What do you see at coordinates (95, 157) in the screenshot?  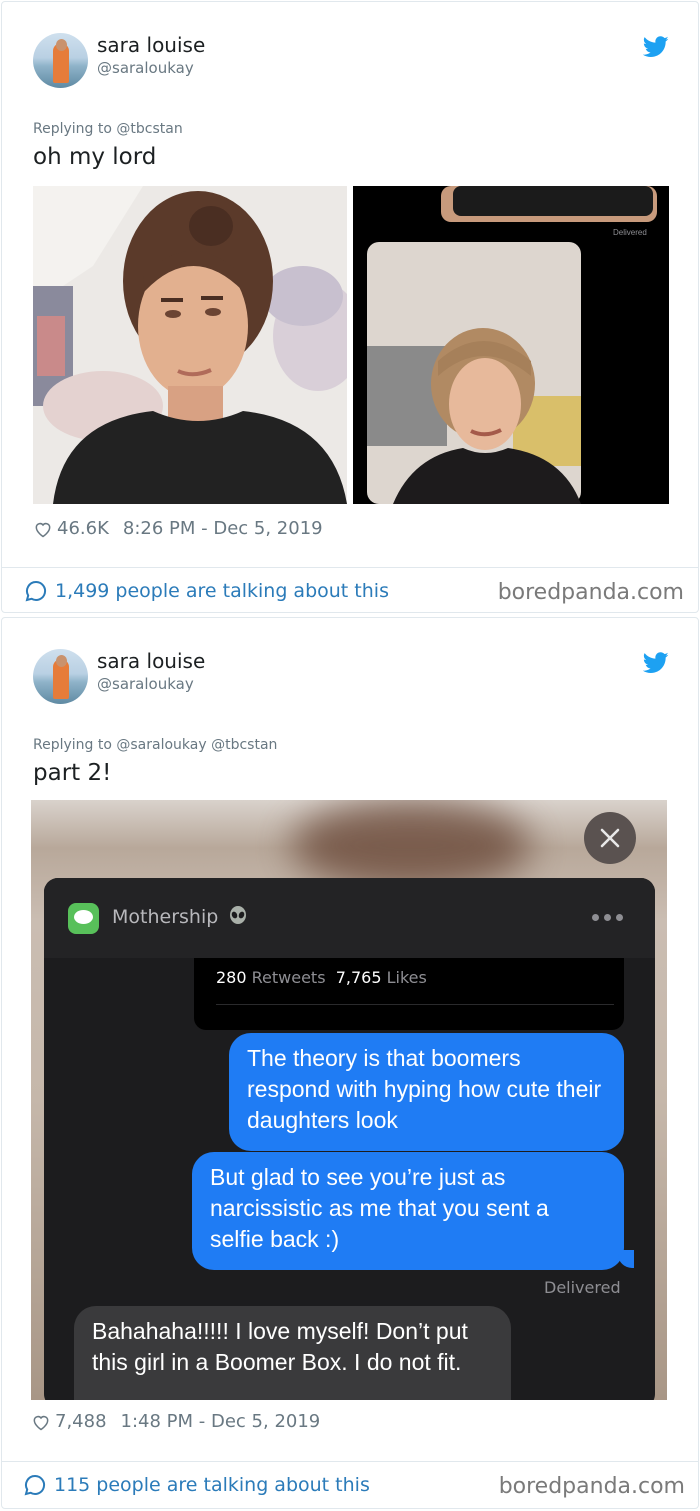 I see `tweet-text: oh my lord` at bounding box center [95, 157].